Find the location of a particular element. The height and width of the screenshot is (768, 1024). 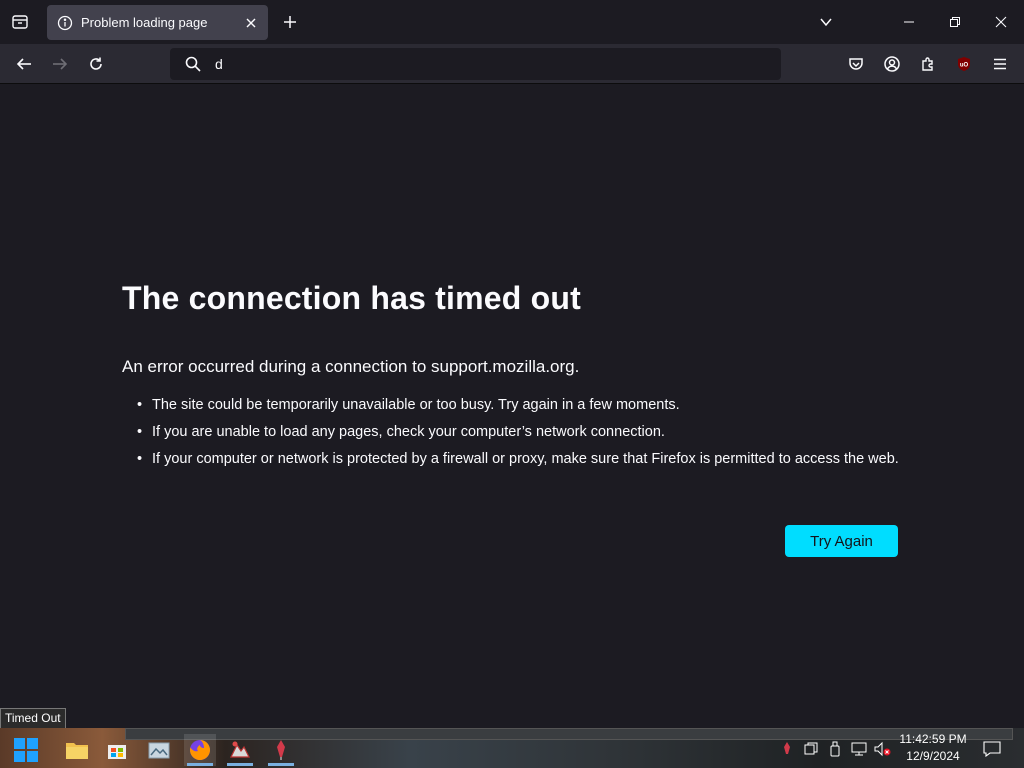

restore-icon is located at coordinates (955, 22).